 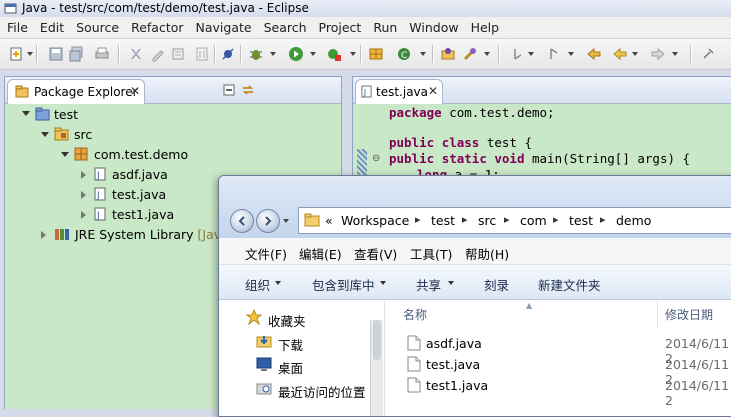 I want to click on tree-item-src: src, so click(x=83, y=134).